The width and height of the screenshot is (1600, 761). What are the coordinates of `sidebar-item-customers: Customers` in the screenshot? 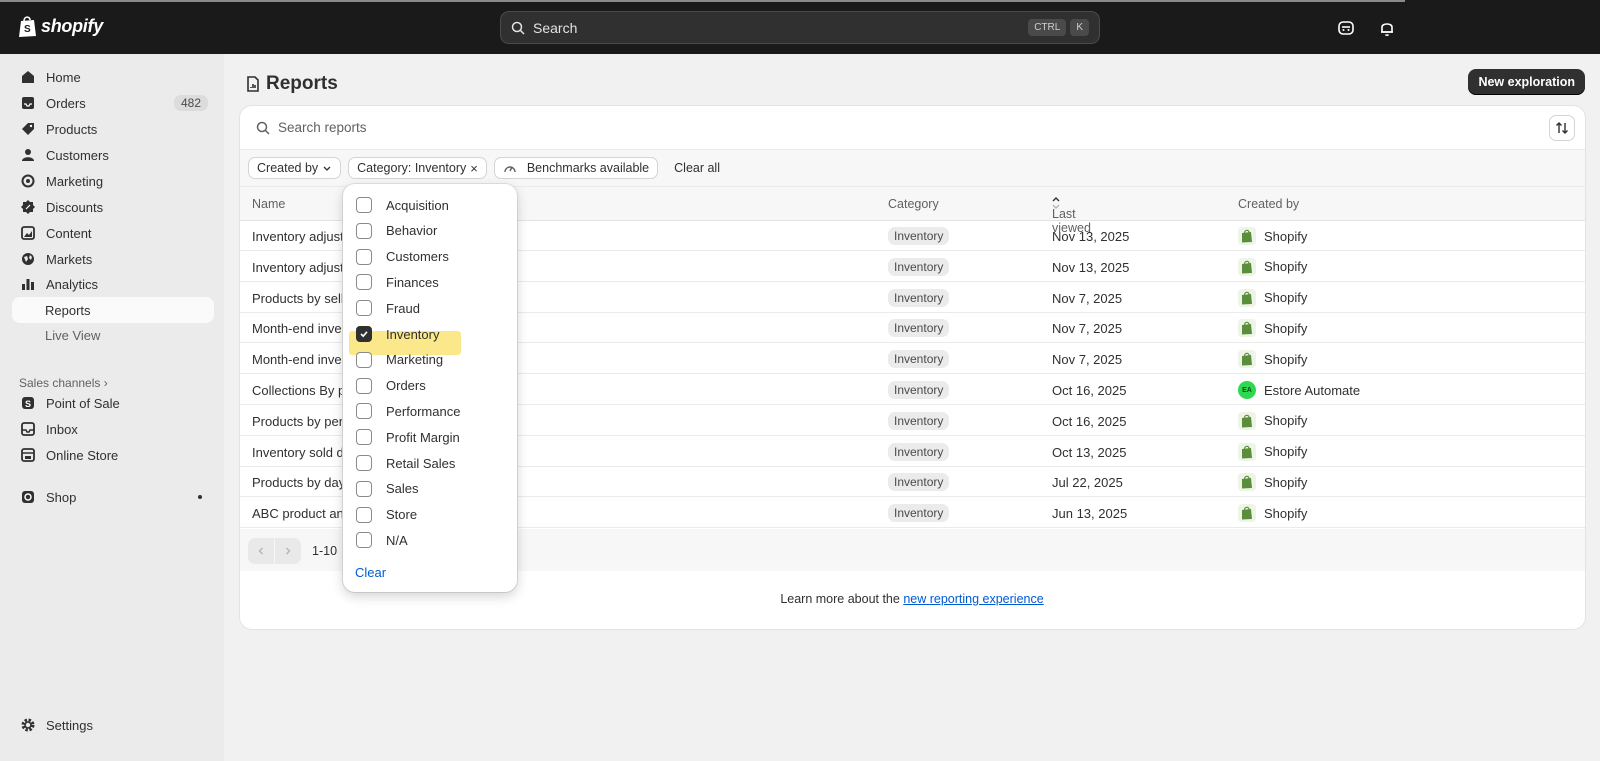 It's located at (113, 155).